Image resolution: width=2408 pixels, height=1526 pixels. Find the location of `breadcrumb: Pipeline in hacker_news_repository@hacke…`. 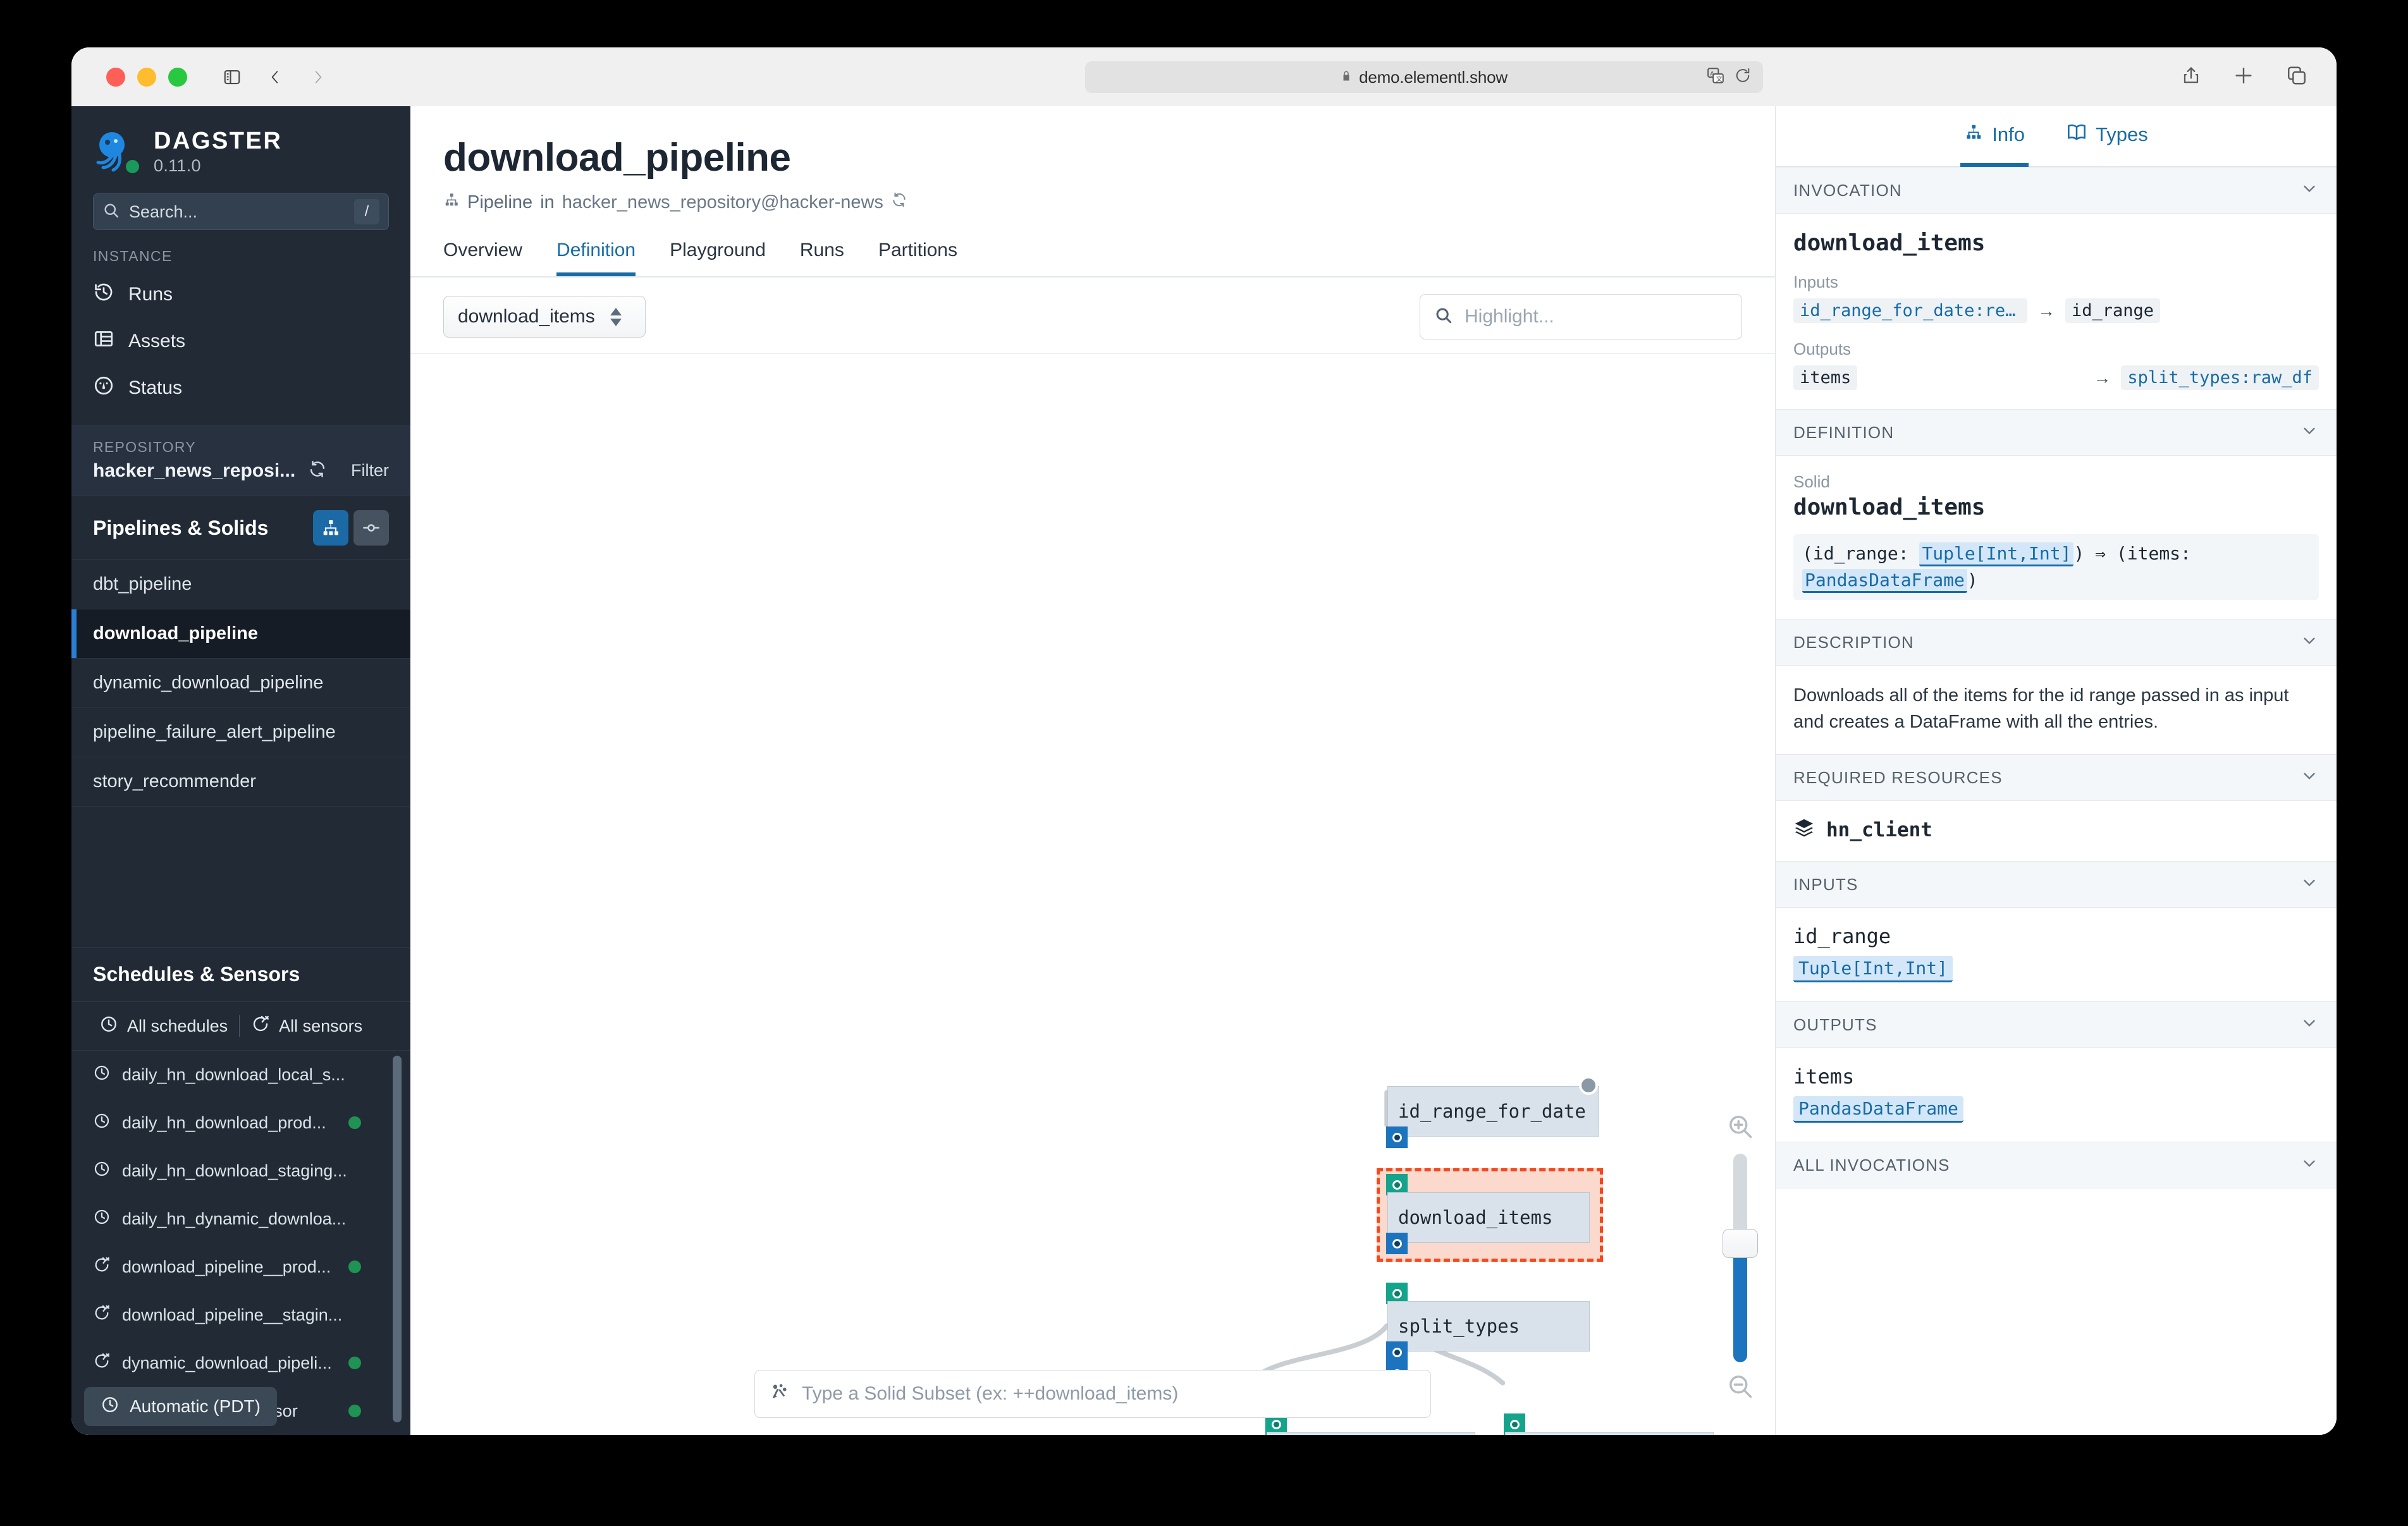

breadcrumb: Pipeline in hacker_news_repository@hacke… is located at coordinates (1092, 202).